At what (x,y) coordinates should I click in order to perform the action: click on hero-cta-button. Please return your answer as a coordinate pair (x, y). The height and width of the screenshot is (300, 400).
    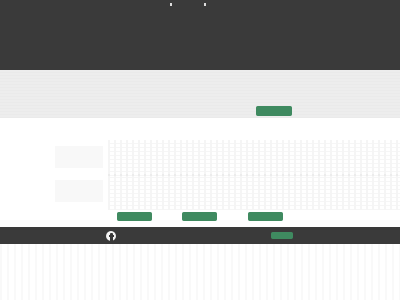
    Looking at the image, I should click on (274, 111).